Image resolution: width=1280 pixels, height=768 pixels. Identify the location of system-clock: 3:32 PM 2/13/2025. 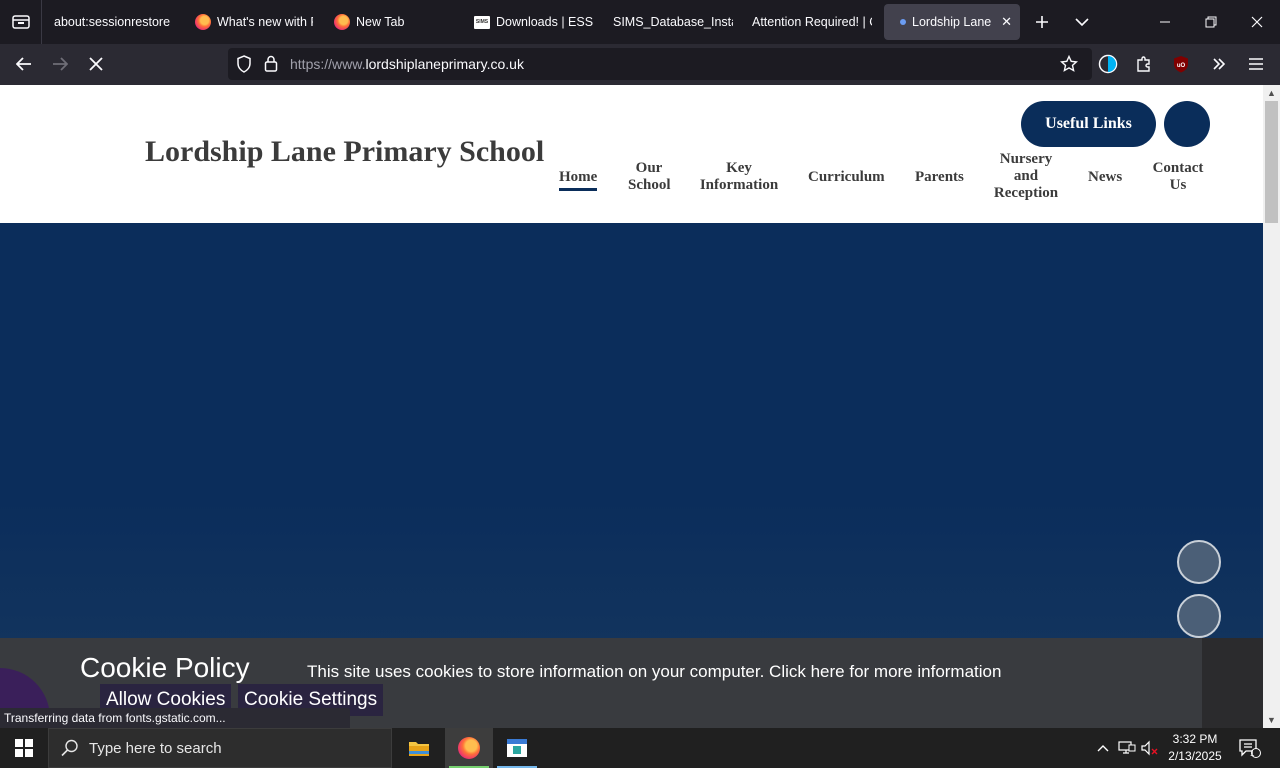
(1195, 748).